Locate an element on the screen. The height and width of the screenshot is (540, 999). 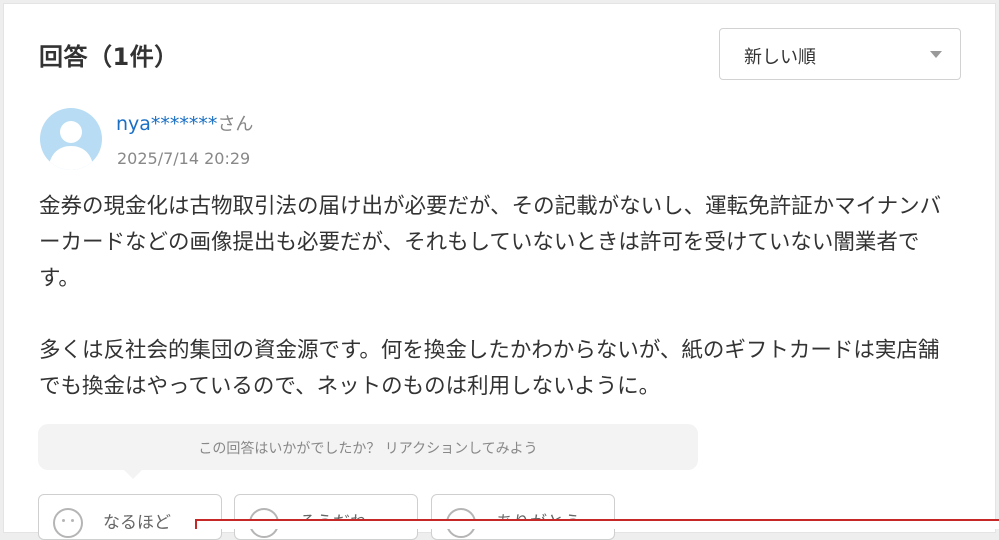
sort-order-select: 新しい順 is located at coordinates (840, 54).